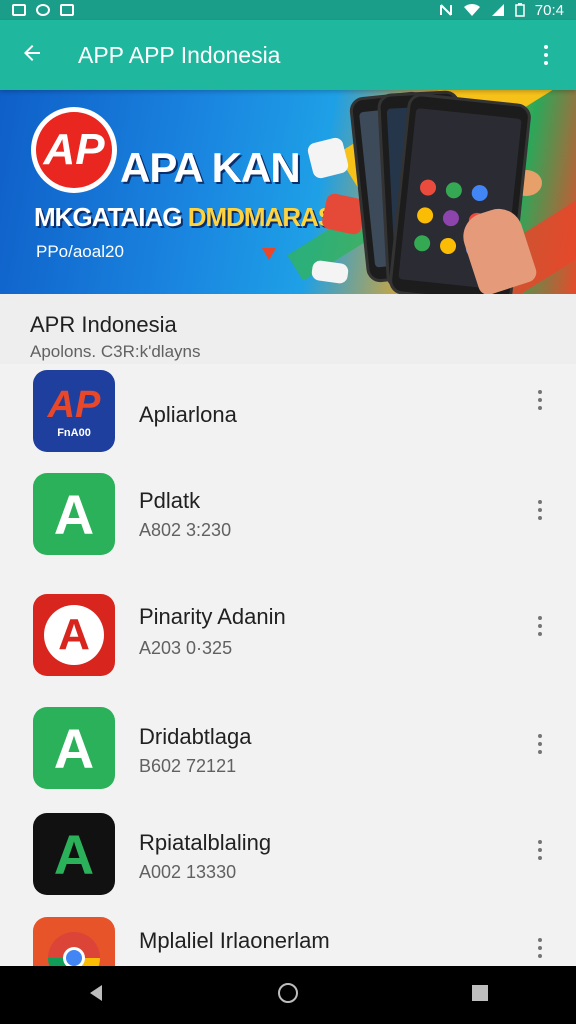 This screenshot has width=576, height=1024. What do you see at coordinates (184, 217) in the screenshot?
I see `banner-subheadline: MKGATAIAG DMDMARAS` at bounding box center [184, 217].